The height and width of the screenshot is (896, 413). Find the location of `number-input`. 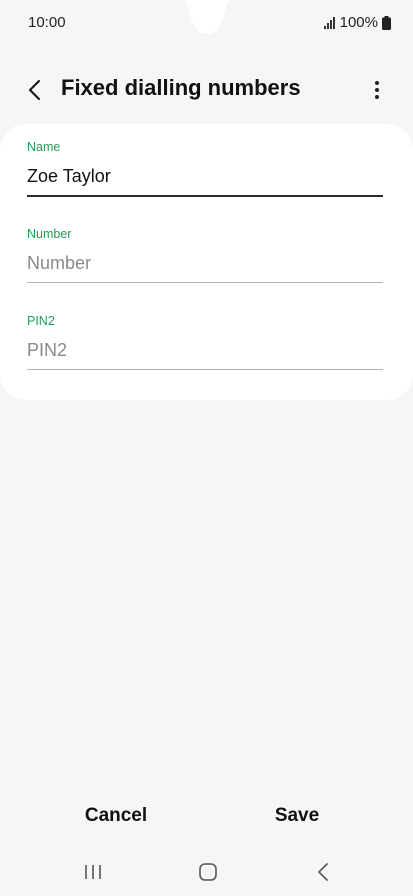

number-input is located at coordinates (205, 268).